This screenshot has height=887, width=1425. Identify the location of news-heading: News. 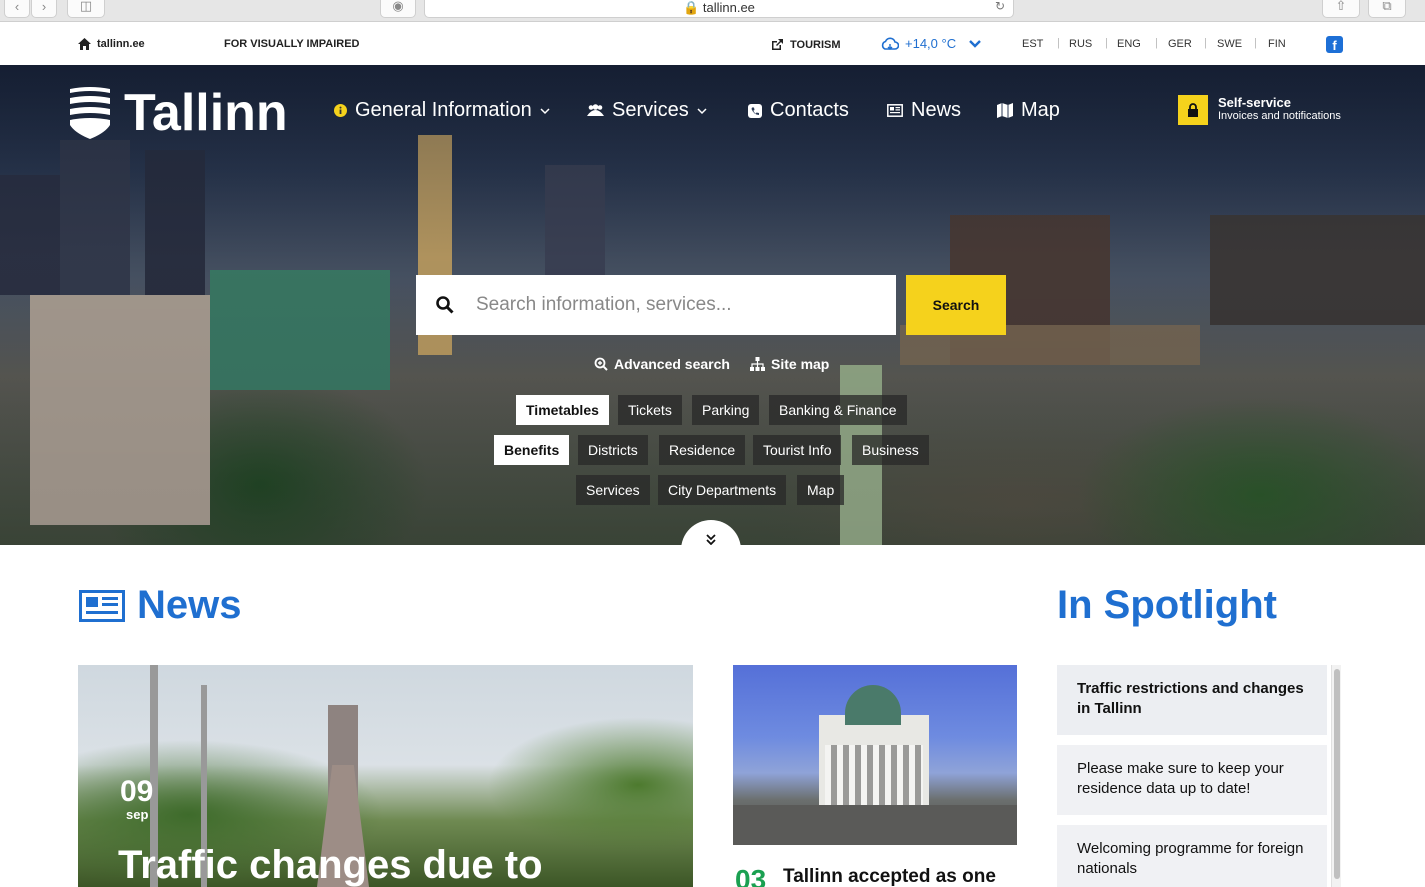
(160, 605).